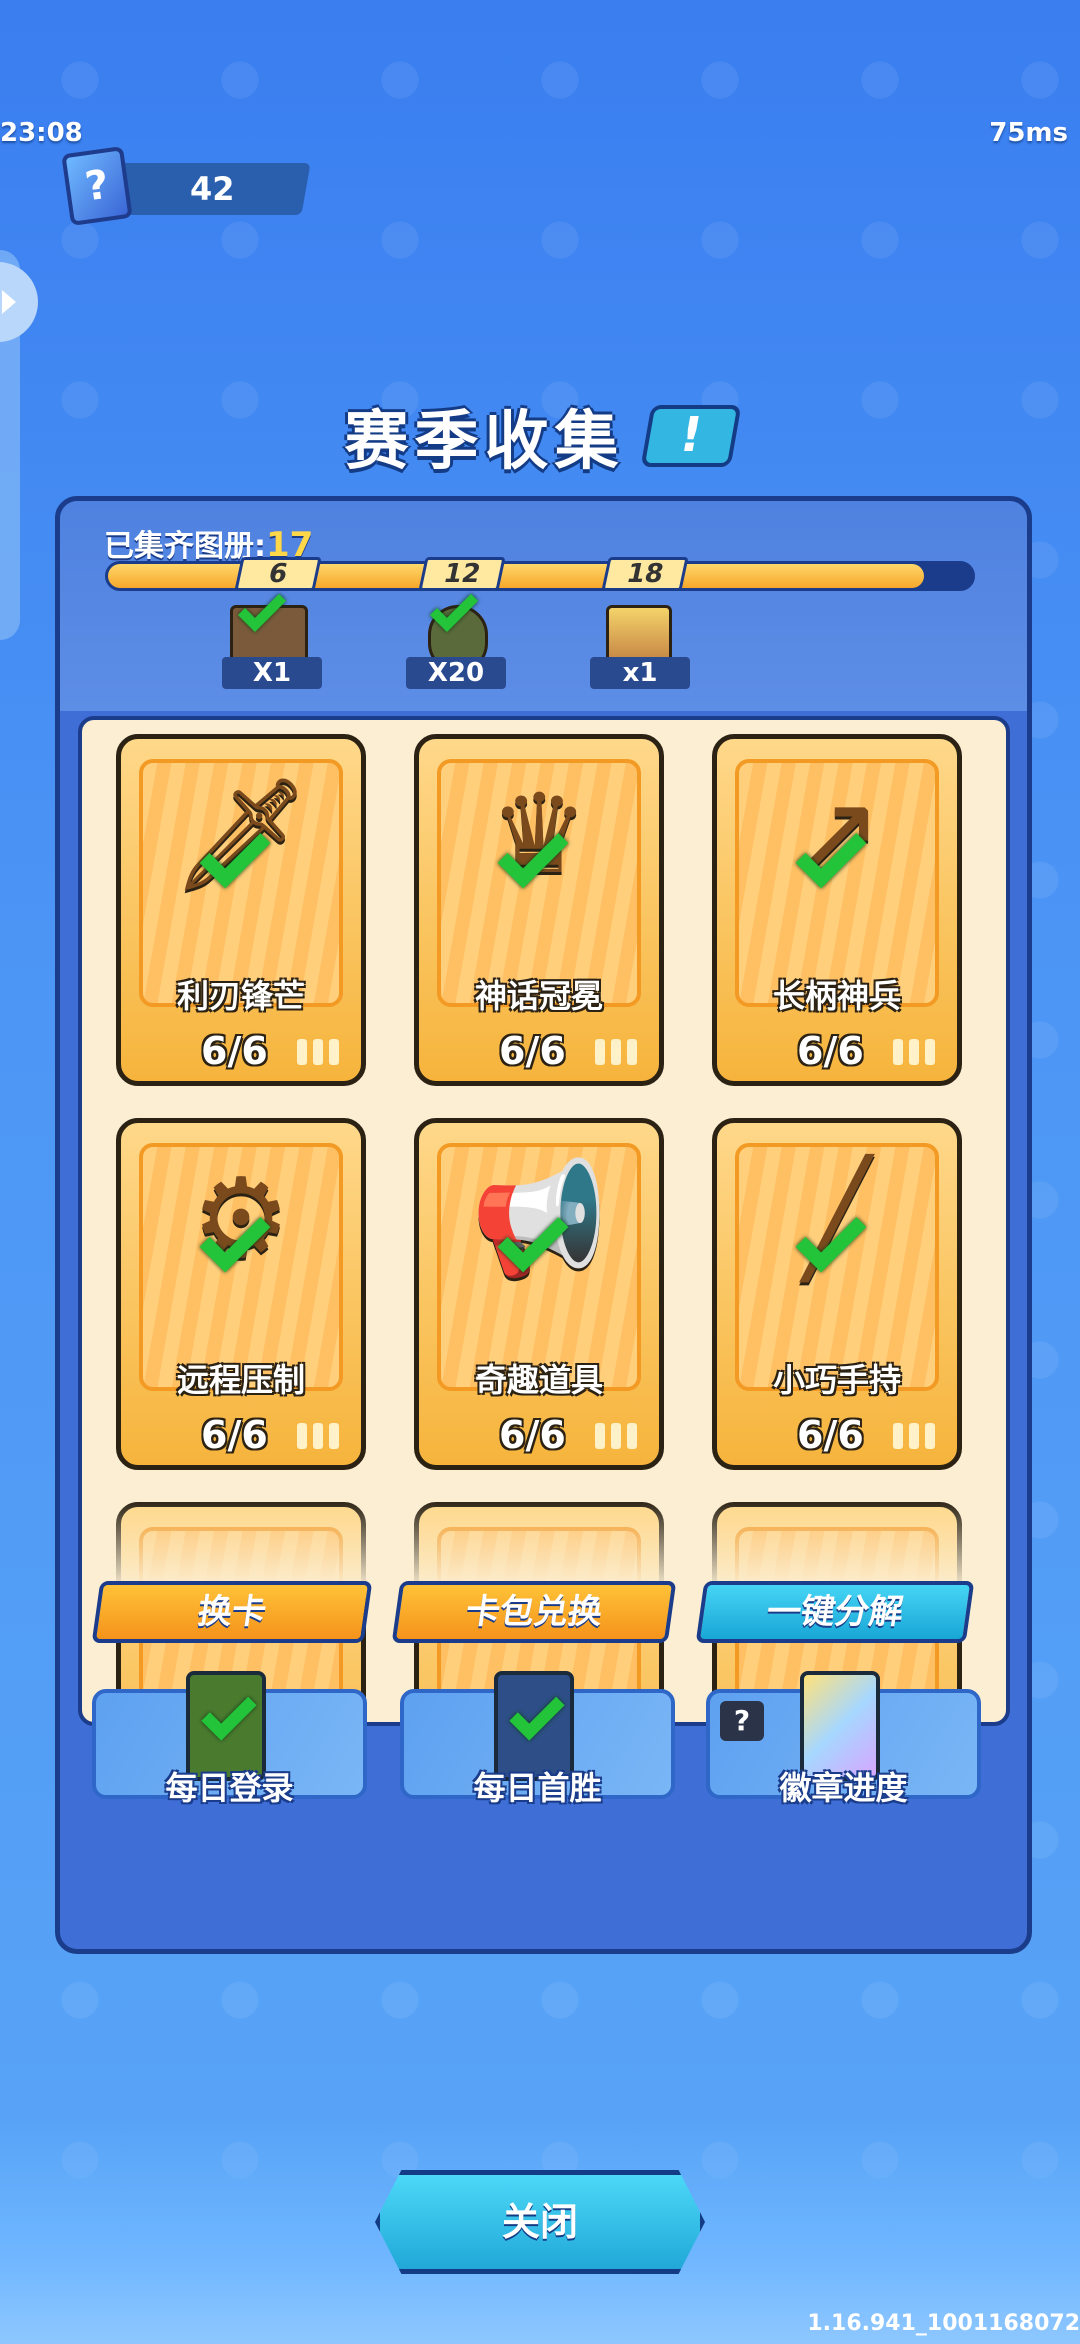 The width and height of the screenshot is (1080, 2344). What do you see at coordinates (272, 673) in the screenshot?
I see `reward-label: X1` at bounding box center [272, 673].